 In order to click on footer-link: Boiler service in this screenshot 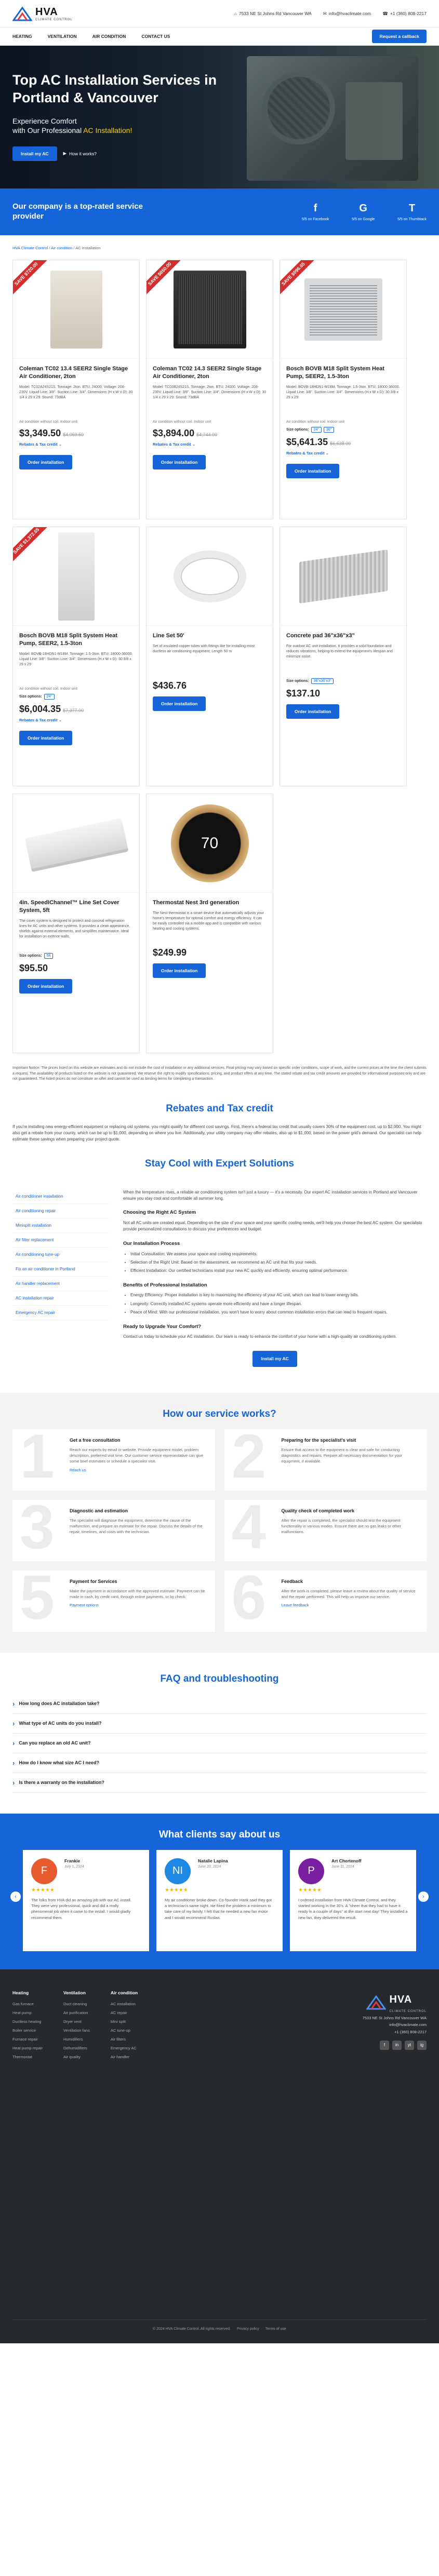, I will do `click(27, 2031)`.